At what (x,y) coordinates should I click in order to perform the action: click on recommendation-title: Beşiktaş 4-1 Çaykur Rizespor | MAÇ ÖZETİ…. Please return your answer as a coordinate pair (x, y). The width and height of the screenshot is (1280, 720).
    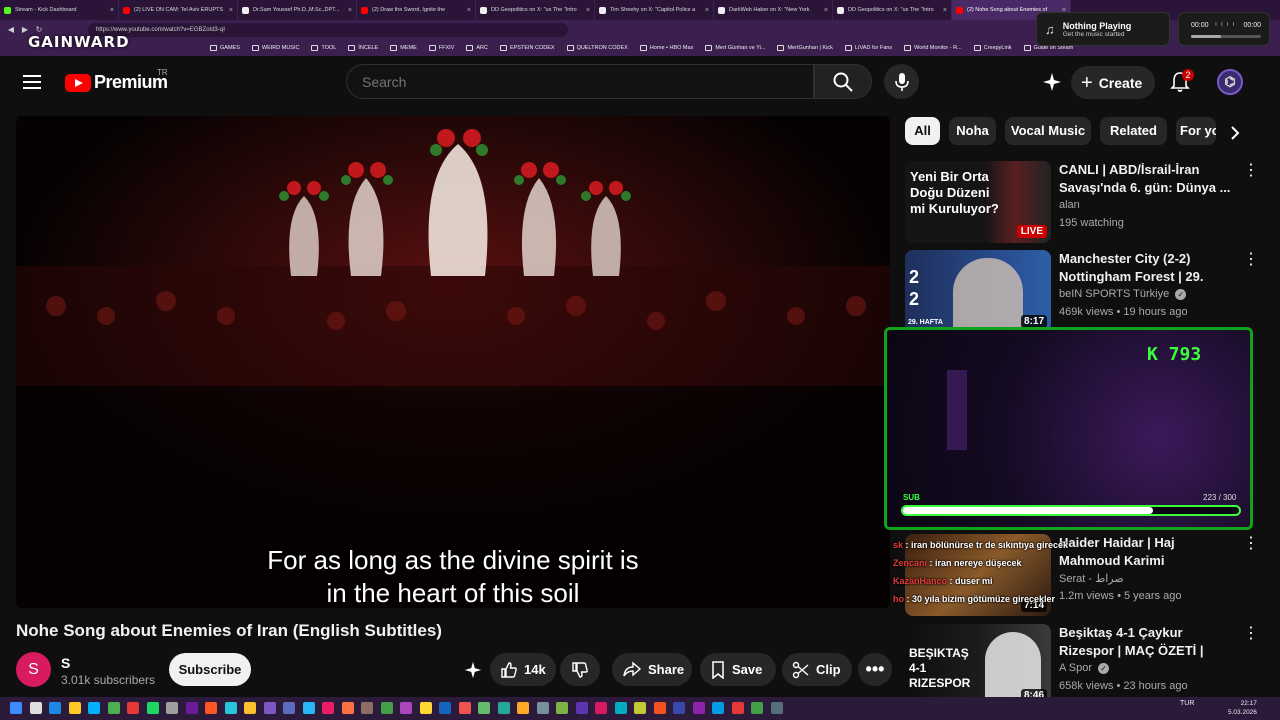
    Looking at the image, I should click on (1146, 642).